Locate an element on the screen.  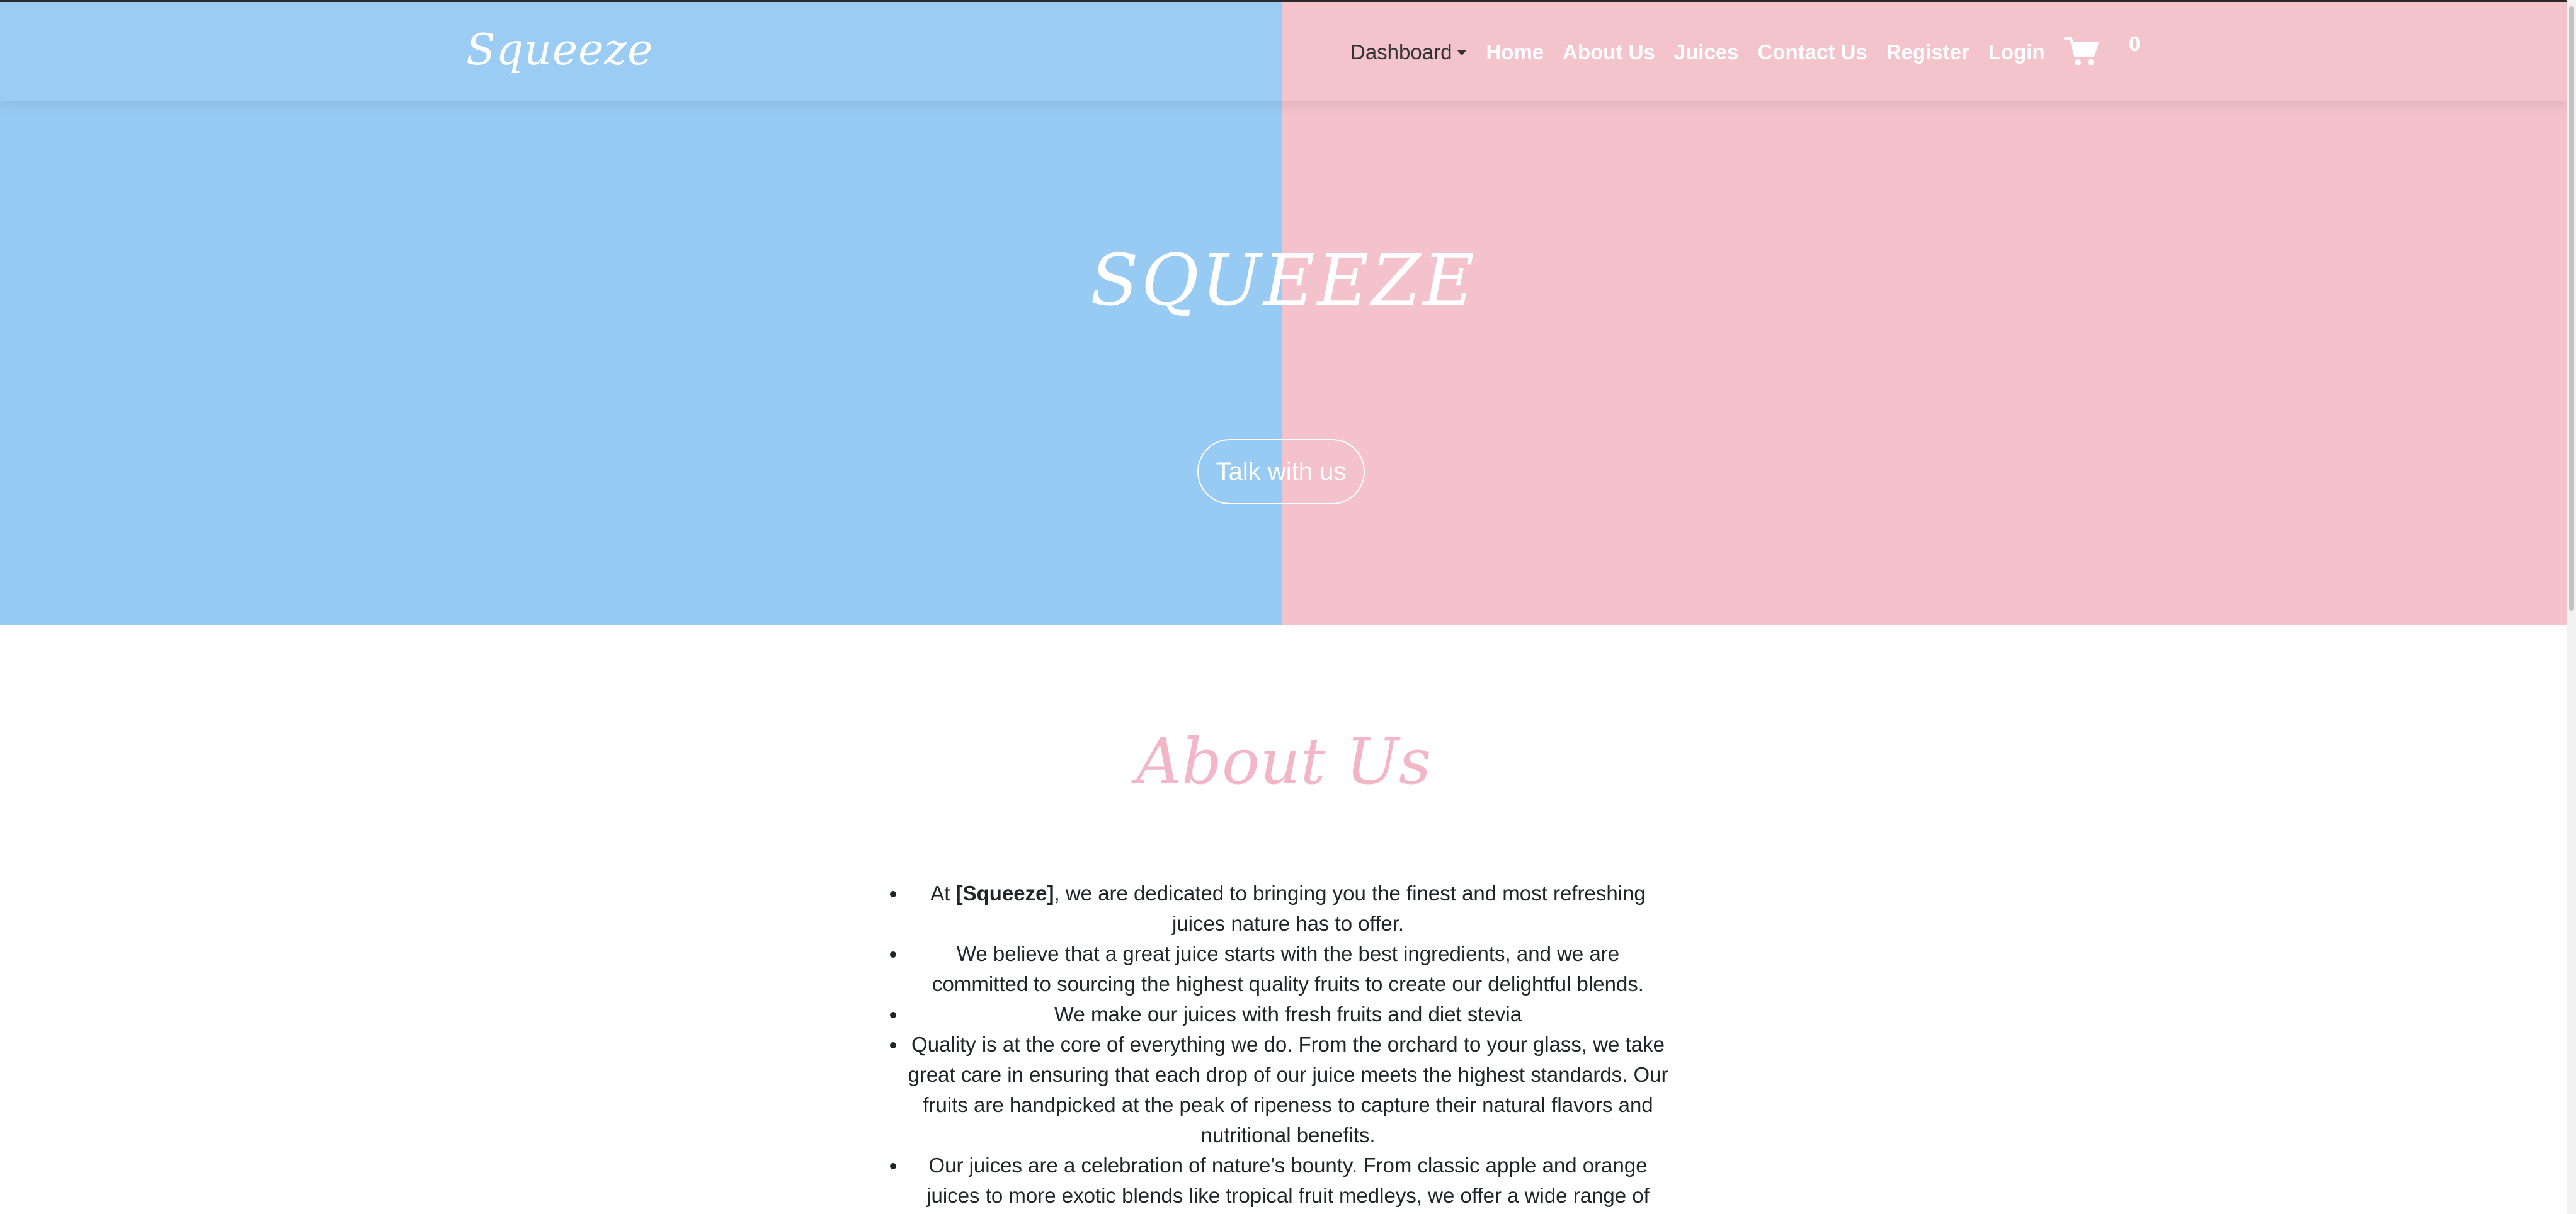
shopping-cart-icon is located at coordinates (2081, 51).